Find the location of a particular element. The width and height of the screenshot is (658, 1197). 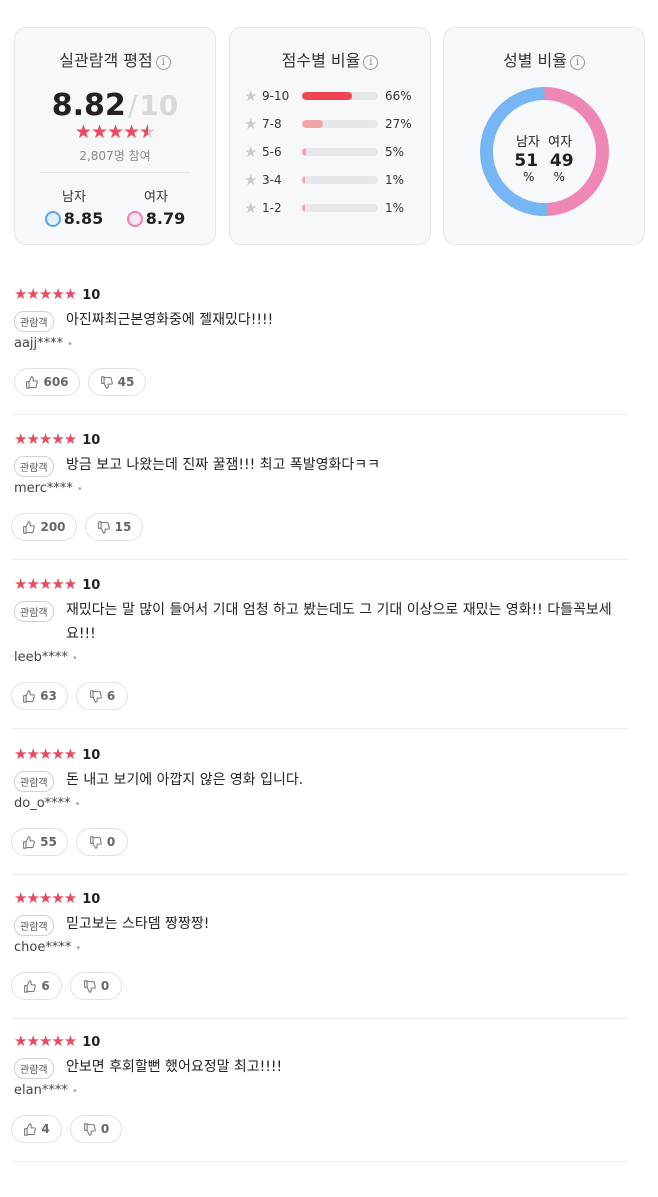

dislike-count: 15 is located at coordinates (123, 527).